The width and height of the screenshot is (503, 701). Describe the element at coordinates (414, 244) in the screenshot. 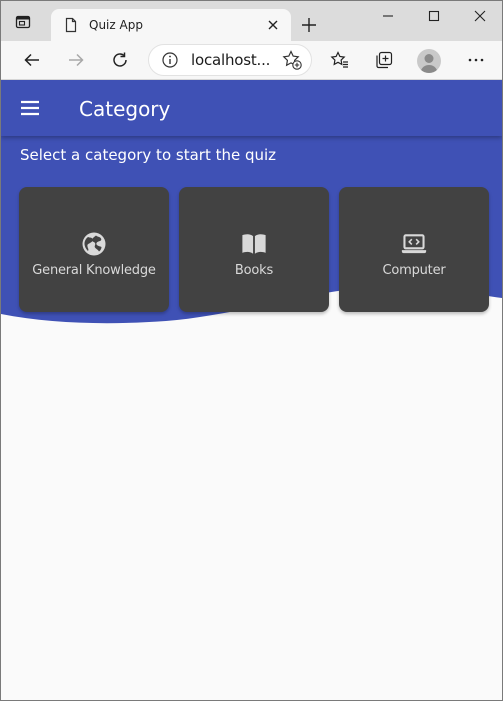

I see `laptop-code-icon` at that location.